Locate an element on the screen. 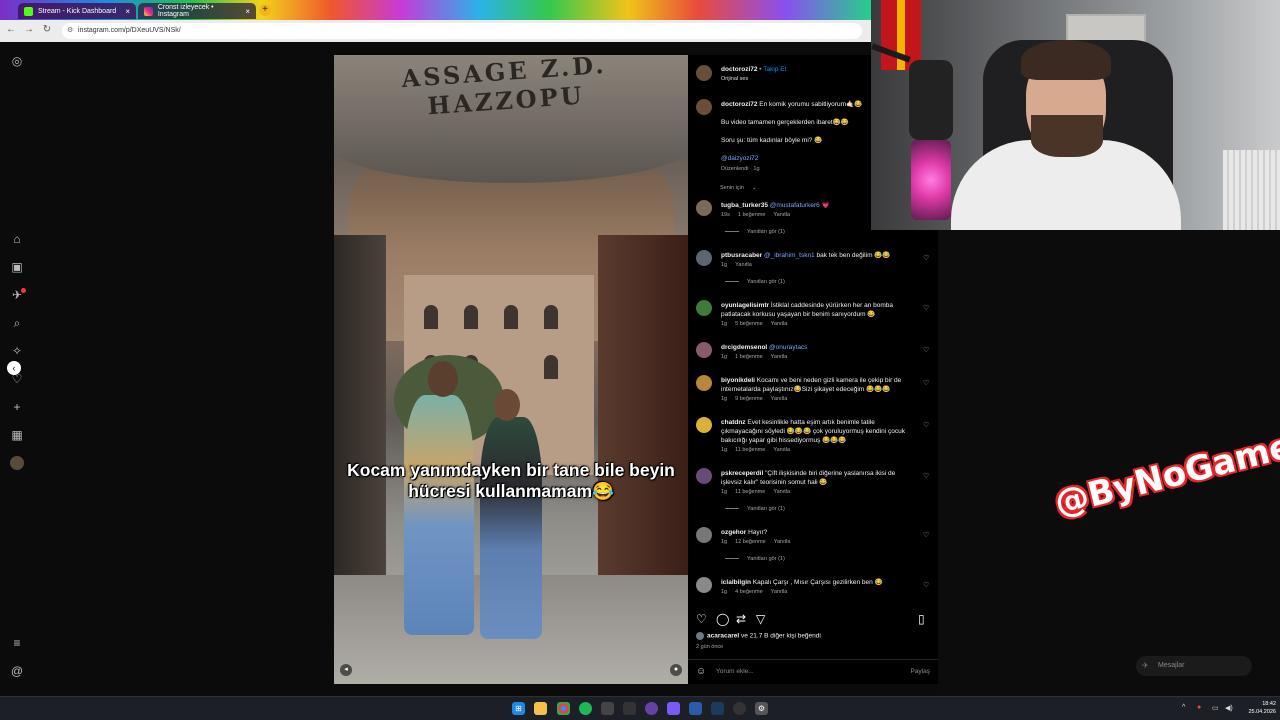 The width and height of the screenshot is (1280, 720). repost-icon: ⇄ is located at coordinates (741, 619).